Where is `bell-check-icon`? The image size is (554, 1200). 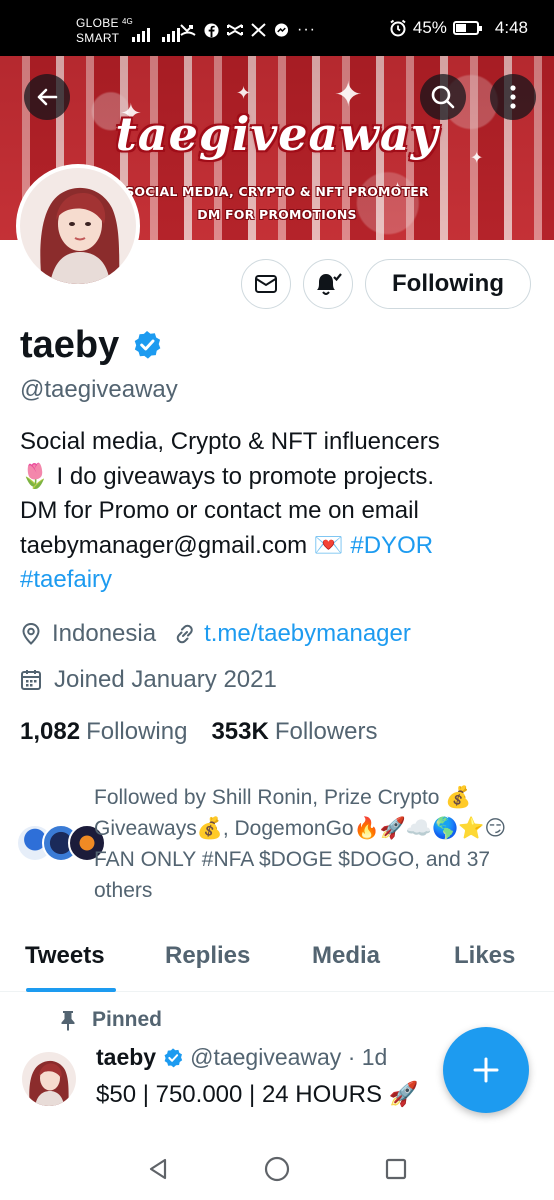
bell-check-icon is located at coordinates (329, 284).